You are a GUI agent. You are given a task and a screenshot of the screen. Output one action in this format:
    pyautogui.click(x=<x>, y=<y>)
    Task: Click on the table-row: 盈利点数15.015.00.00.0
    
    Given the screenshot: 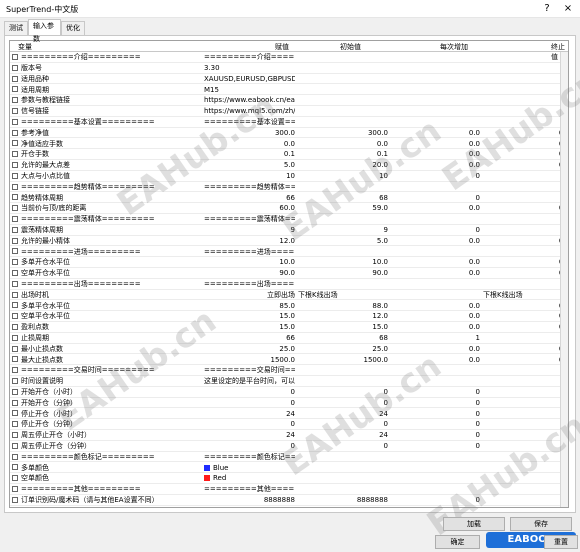 What is the action you would take?
    pyautogui.click(x=289, y=327)
    